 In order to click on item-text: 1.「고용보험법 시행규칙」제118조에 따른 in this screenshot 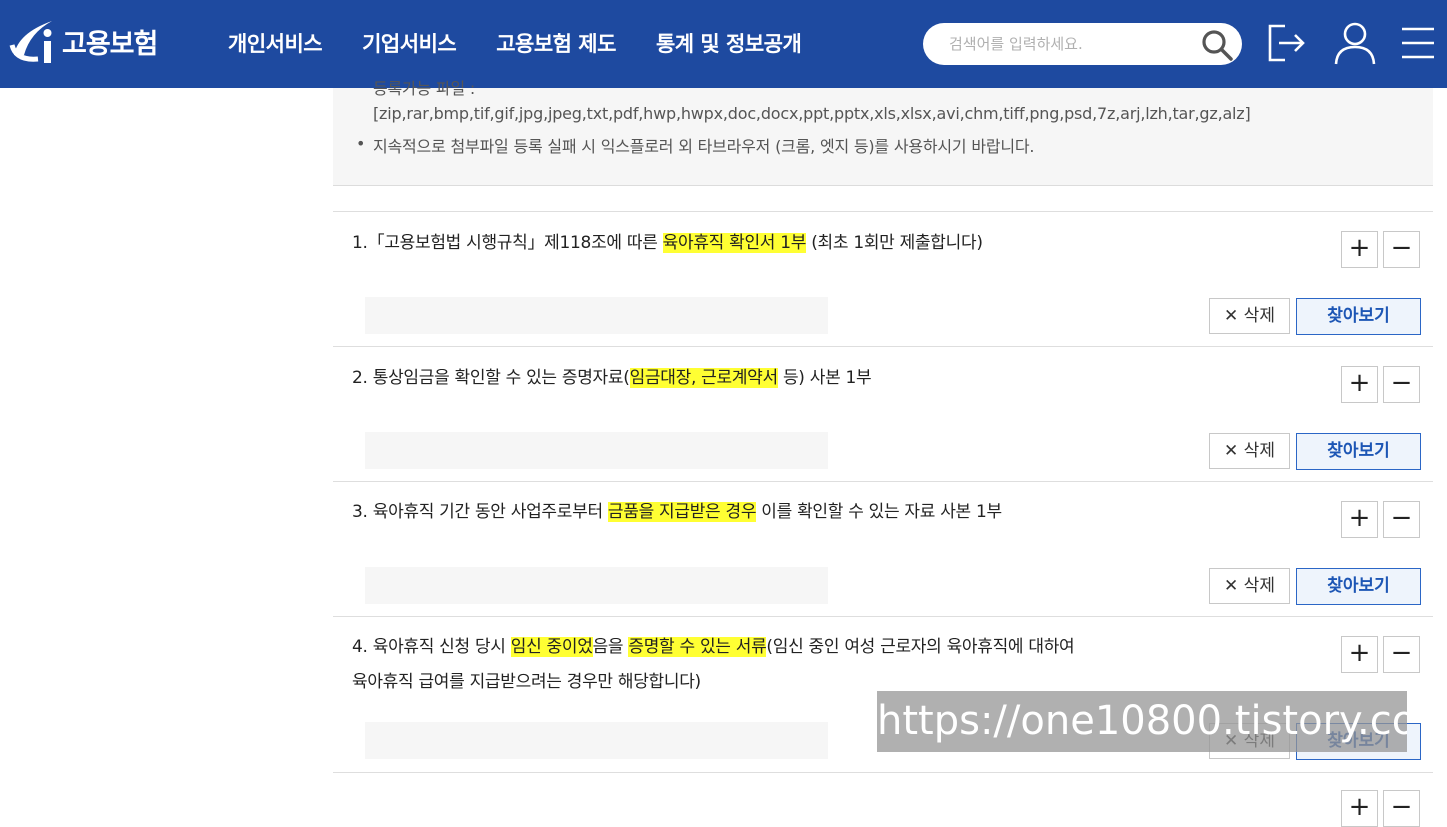, I will do `click(507, 243)`.